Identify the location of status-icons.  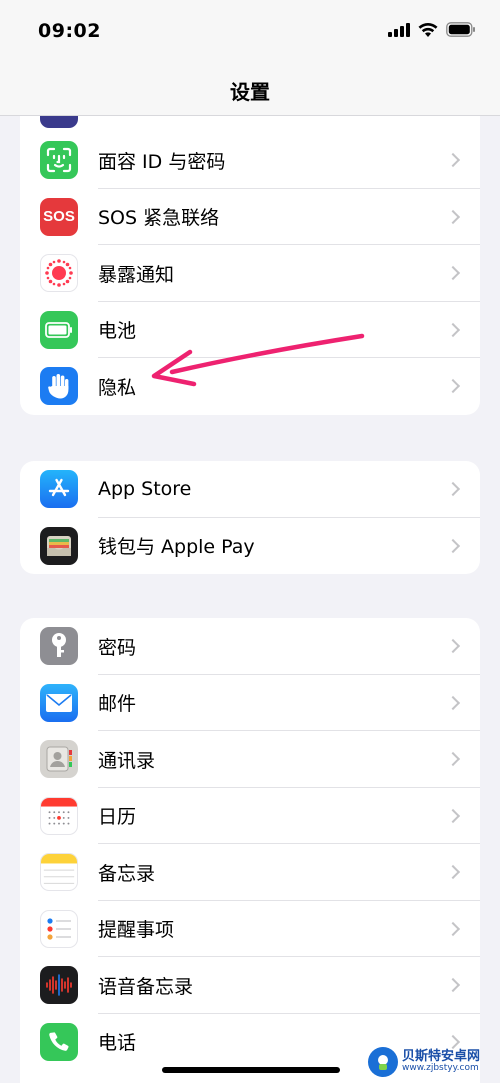
(432, 31).